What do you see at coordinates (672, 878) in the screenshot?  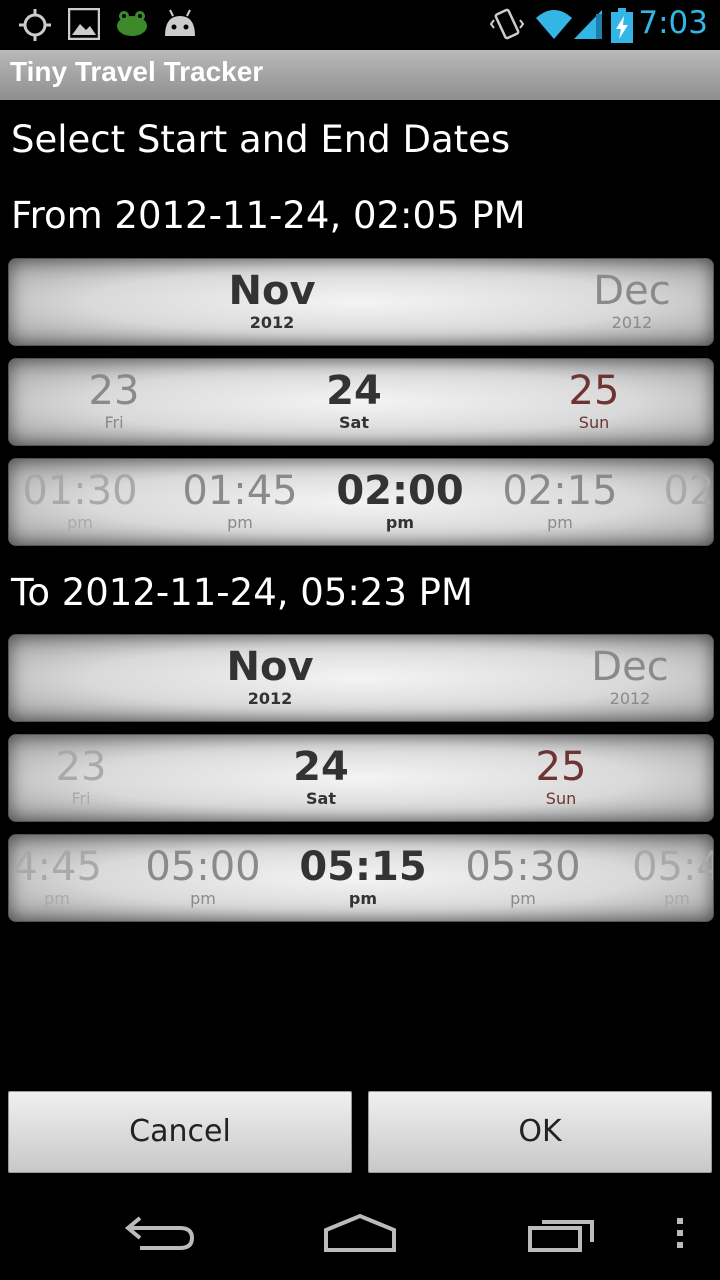 I see `wheel-item: 05:4 pm` at bounding box center [672, 878].